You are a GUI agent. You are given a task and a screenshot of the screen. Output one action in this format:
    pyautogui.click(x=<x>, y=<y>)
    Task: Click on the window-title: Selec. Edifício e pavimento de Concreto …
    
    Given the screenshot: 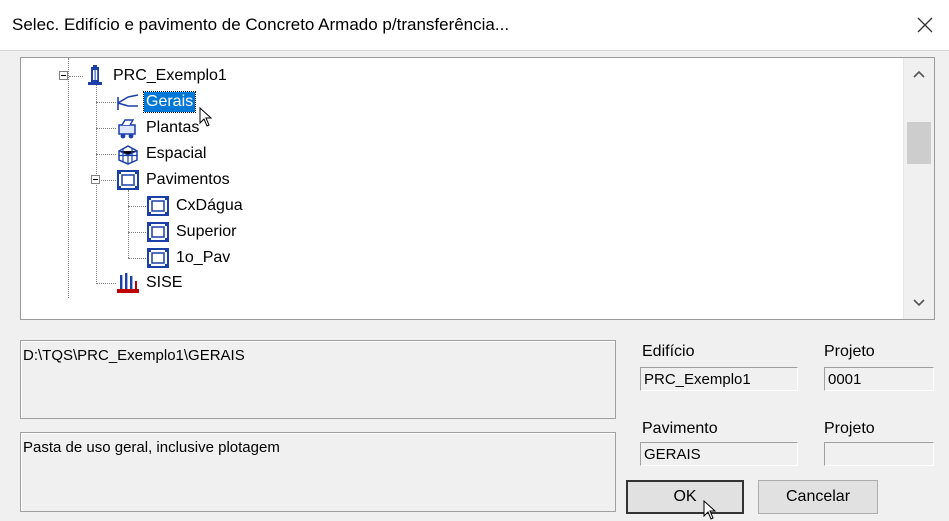 What is the action you would take?
    pyautogui.click(x=261, y=24)
    